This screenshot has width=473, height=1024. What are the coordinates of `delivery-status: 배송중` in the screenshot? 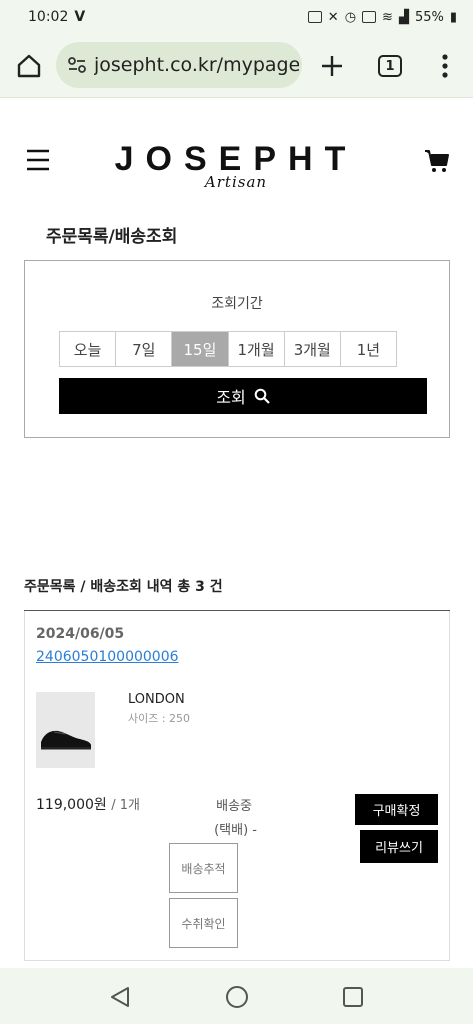 It's located at (234, 806).